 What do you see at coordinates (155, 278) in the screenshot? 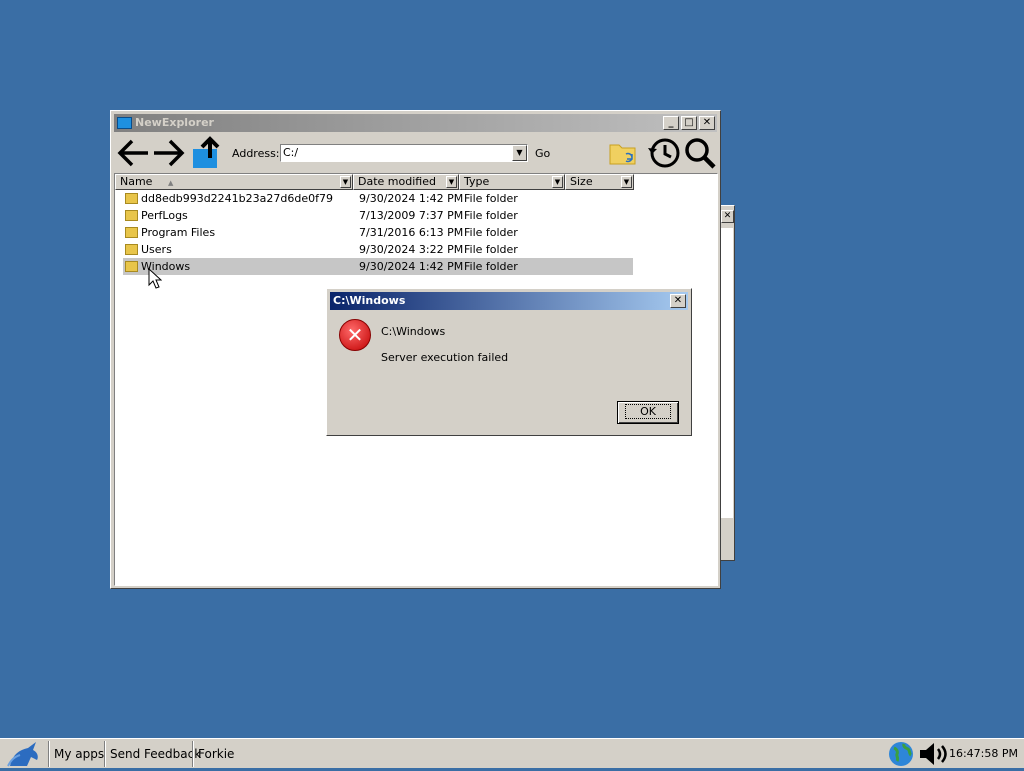
I see `mouse-cursor-icon` at bounding box center [155, 278].